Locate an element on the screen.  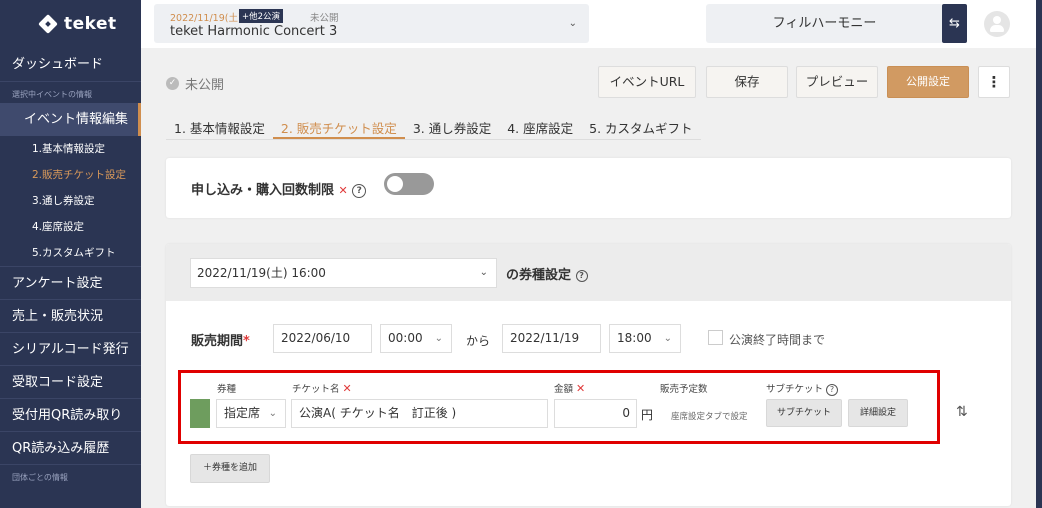
performance-date-value: 2022/11/19(土) 16:00 is located at coordinates (261, 273).